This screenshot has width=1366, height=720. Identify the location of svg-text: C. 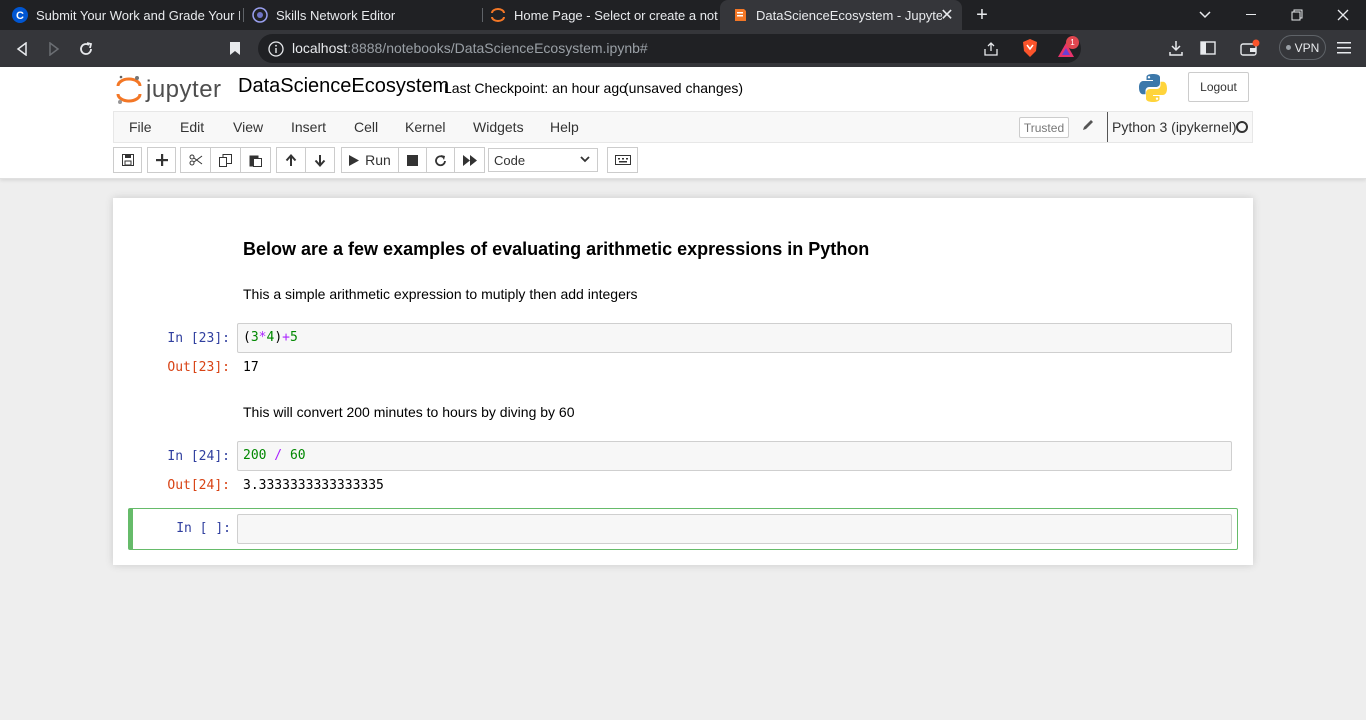
(20, 16).